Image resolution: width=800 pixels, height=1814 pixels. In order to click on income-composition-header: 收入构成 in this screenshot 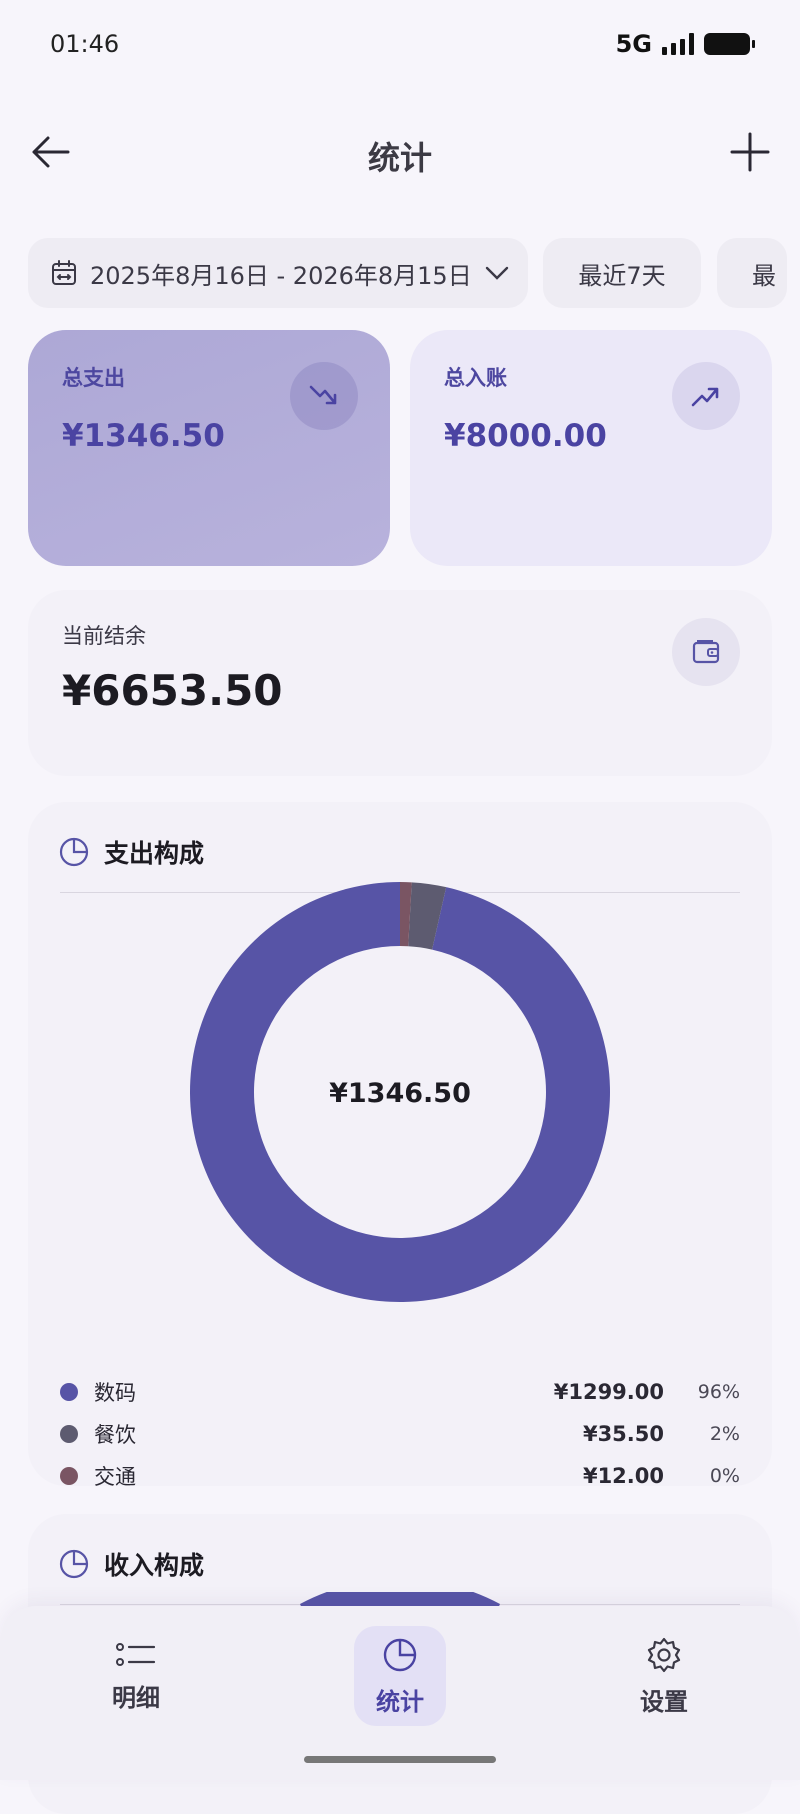, I will do `click(131, 1564)`.